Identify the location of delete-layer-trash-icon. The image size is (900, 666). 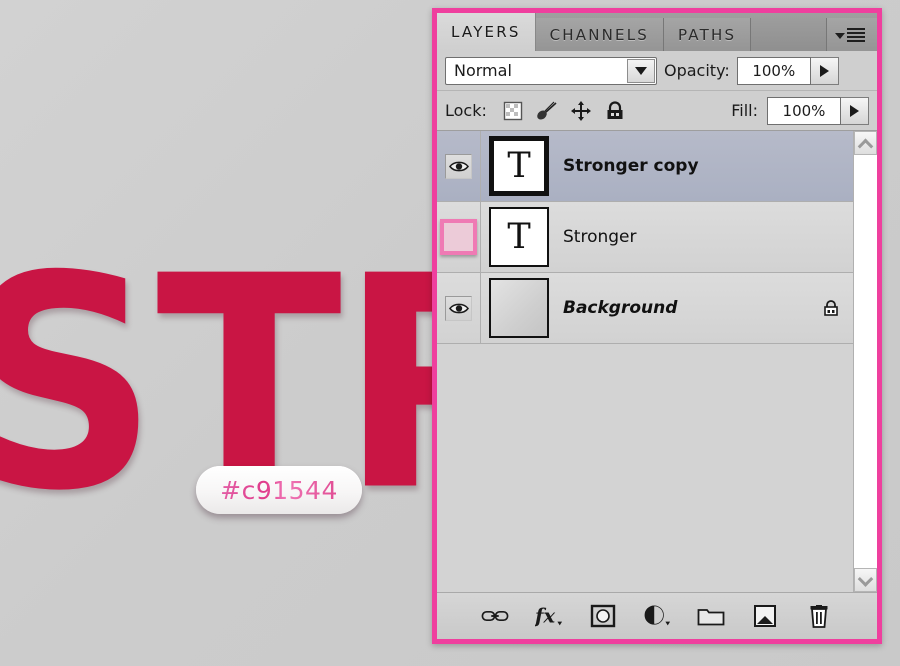
(819, 616).